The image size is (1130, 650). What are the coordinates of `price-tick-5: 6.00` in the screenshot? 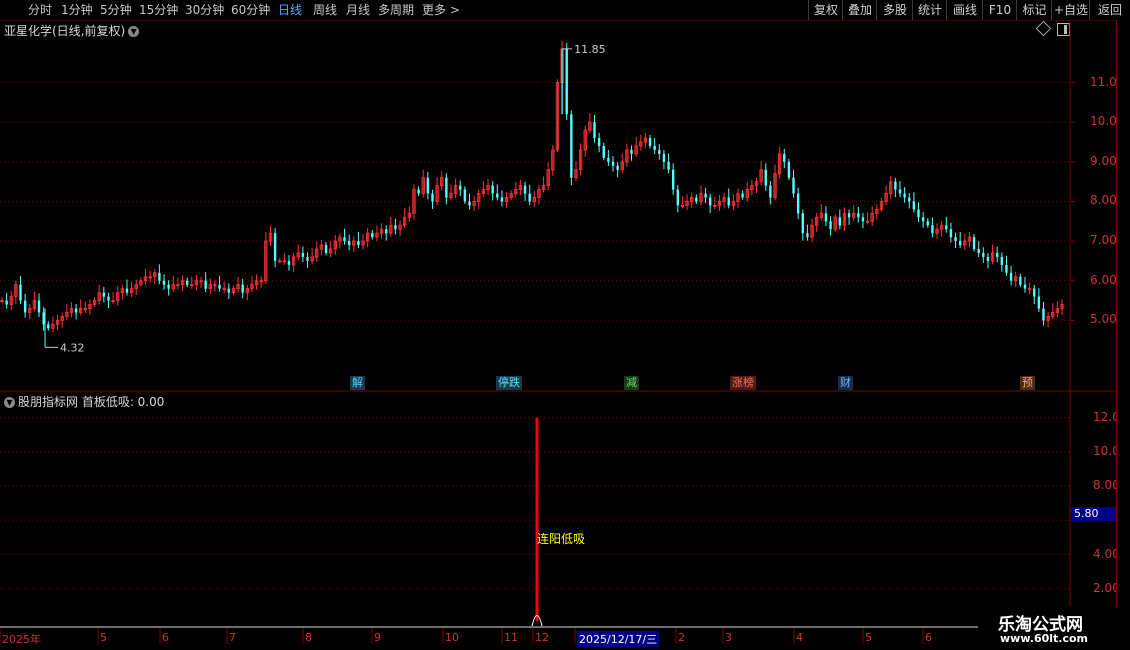 It's located at (1103, 279).